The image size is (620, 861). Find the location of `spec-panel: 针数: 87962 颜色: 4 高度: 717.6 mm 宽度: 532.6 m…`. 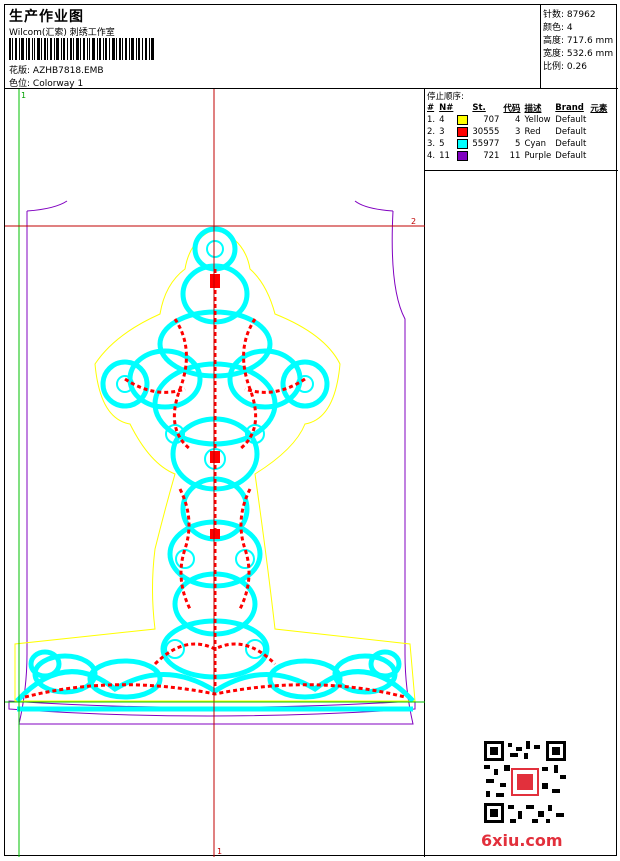

spec-panel: 针数: 87962 颜色: 4 高度: 717.6 mm 宽度: 532.6 m… is located at coordinates (579, 47).